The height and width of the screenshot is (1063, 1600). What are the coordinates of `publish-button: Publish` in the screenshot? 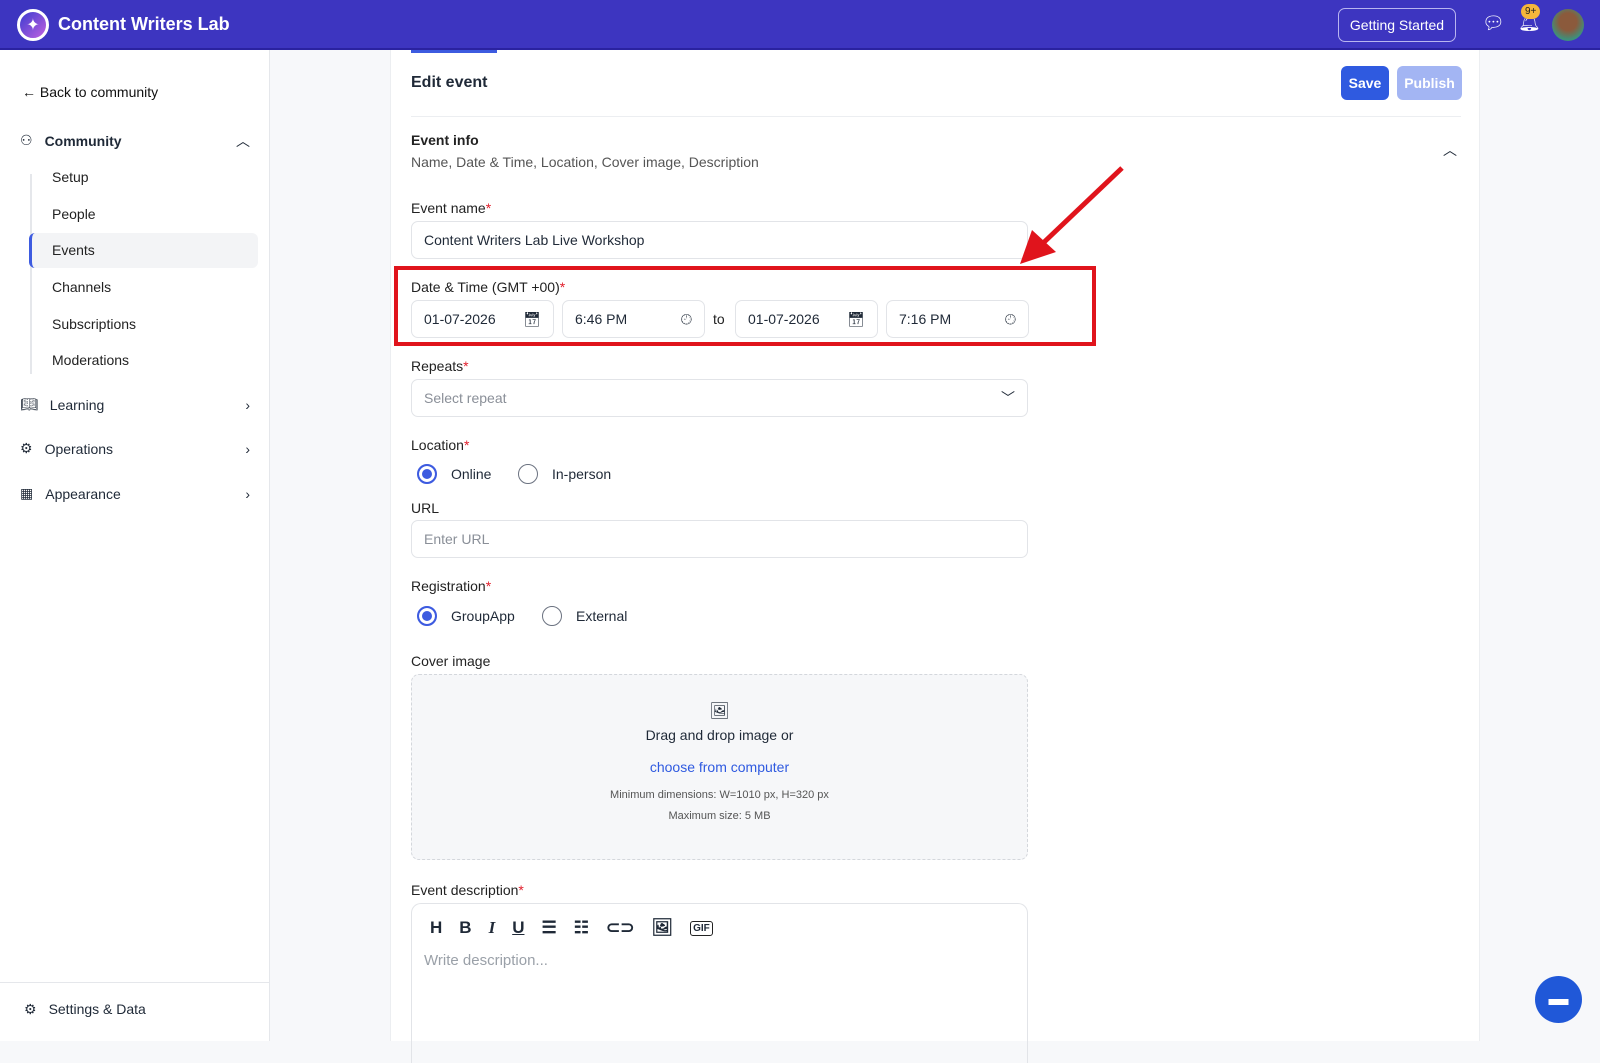 It's located at (1429, 83).